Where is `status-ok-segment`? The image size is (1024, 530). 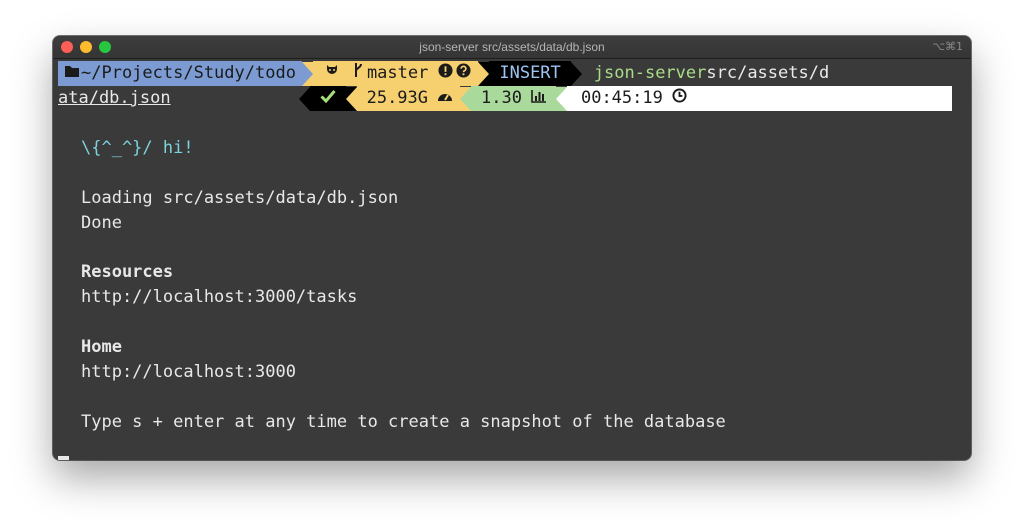 status-ok-segment is located at coordinates (327, 98).